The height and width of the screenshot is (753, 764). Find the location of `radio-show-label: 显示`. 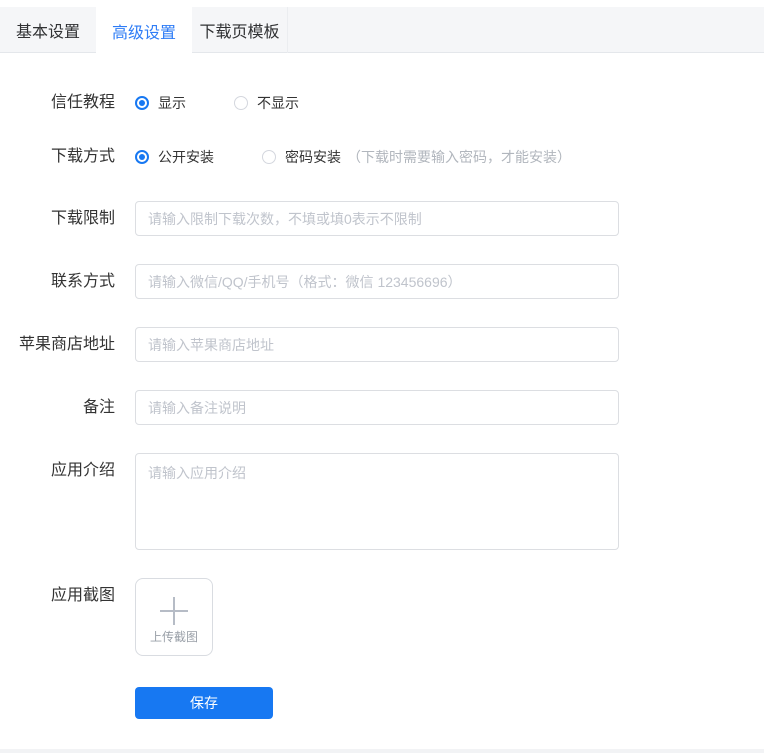

radio-show-label: 显示 is located at coordinates (172, 103).